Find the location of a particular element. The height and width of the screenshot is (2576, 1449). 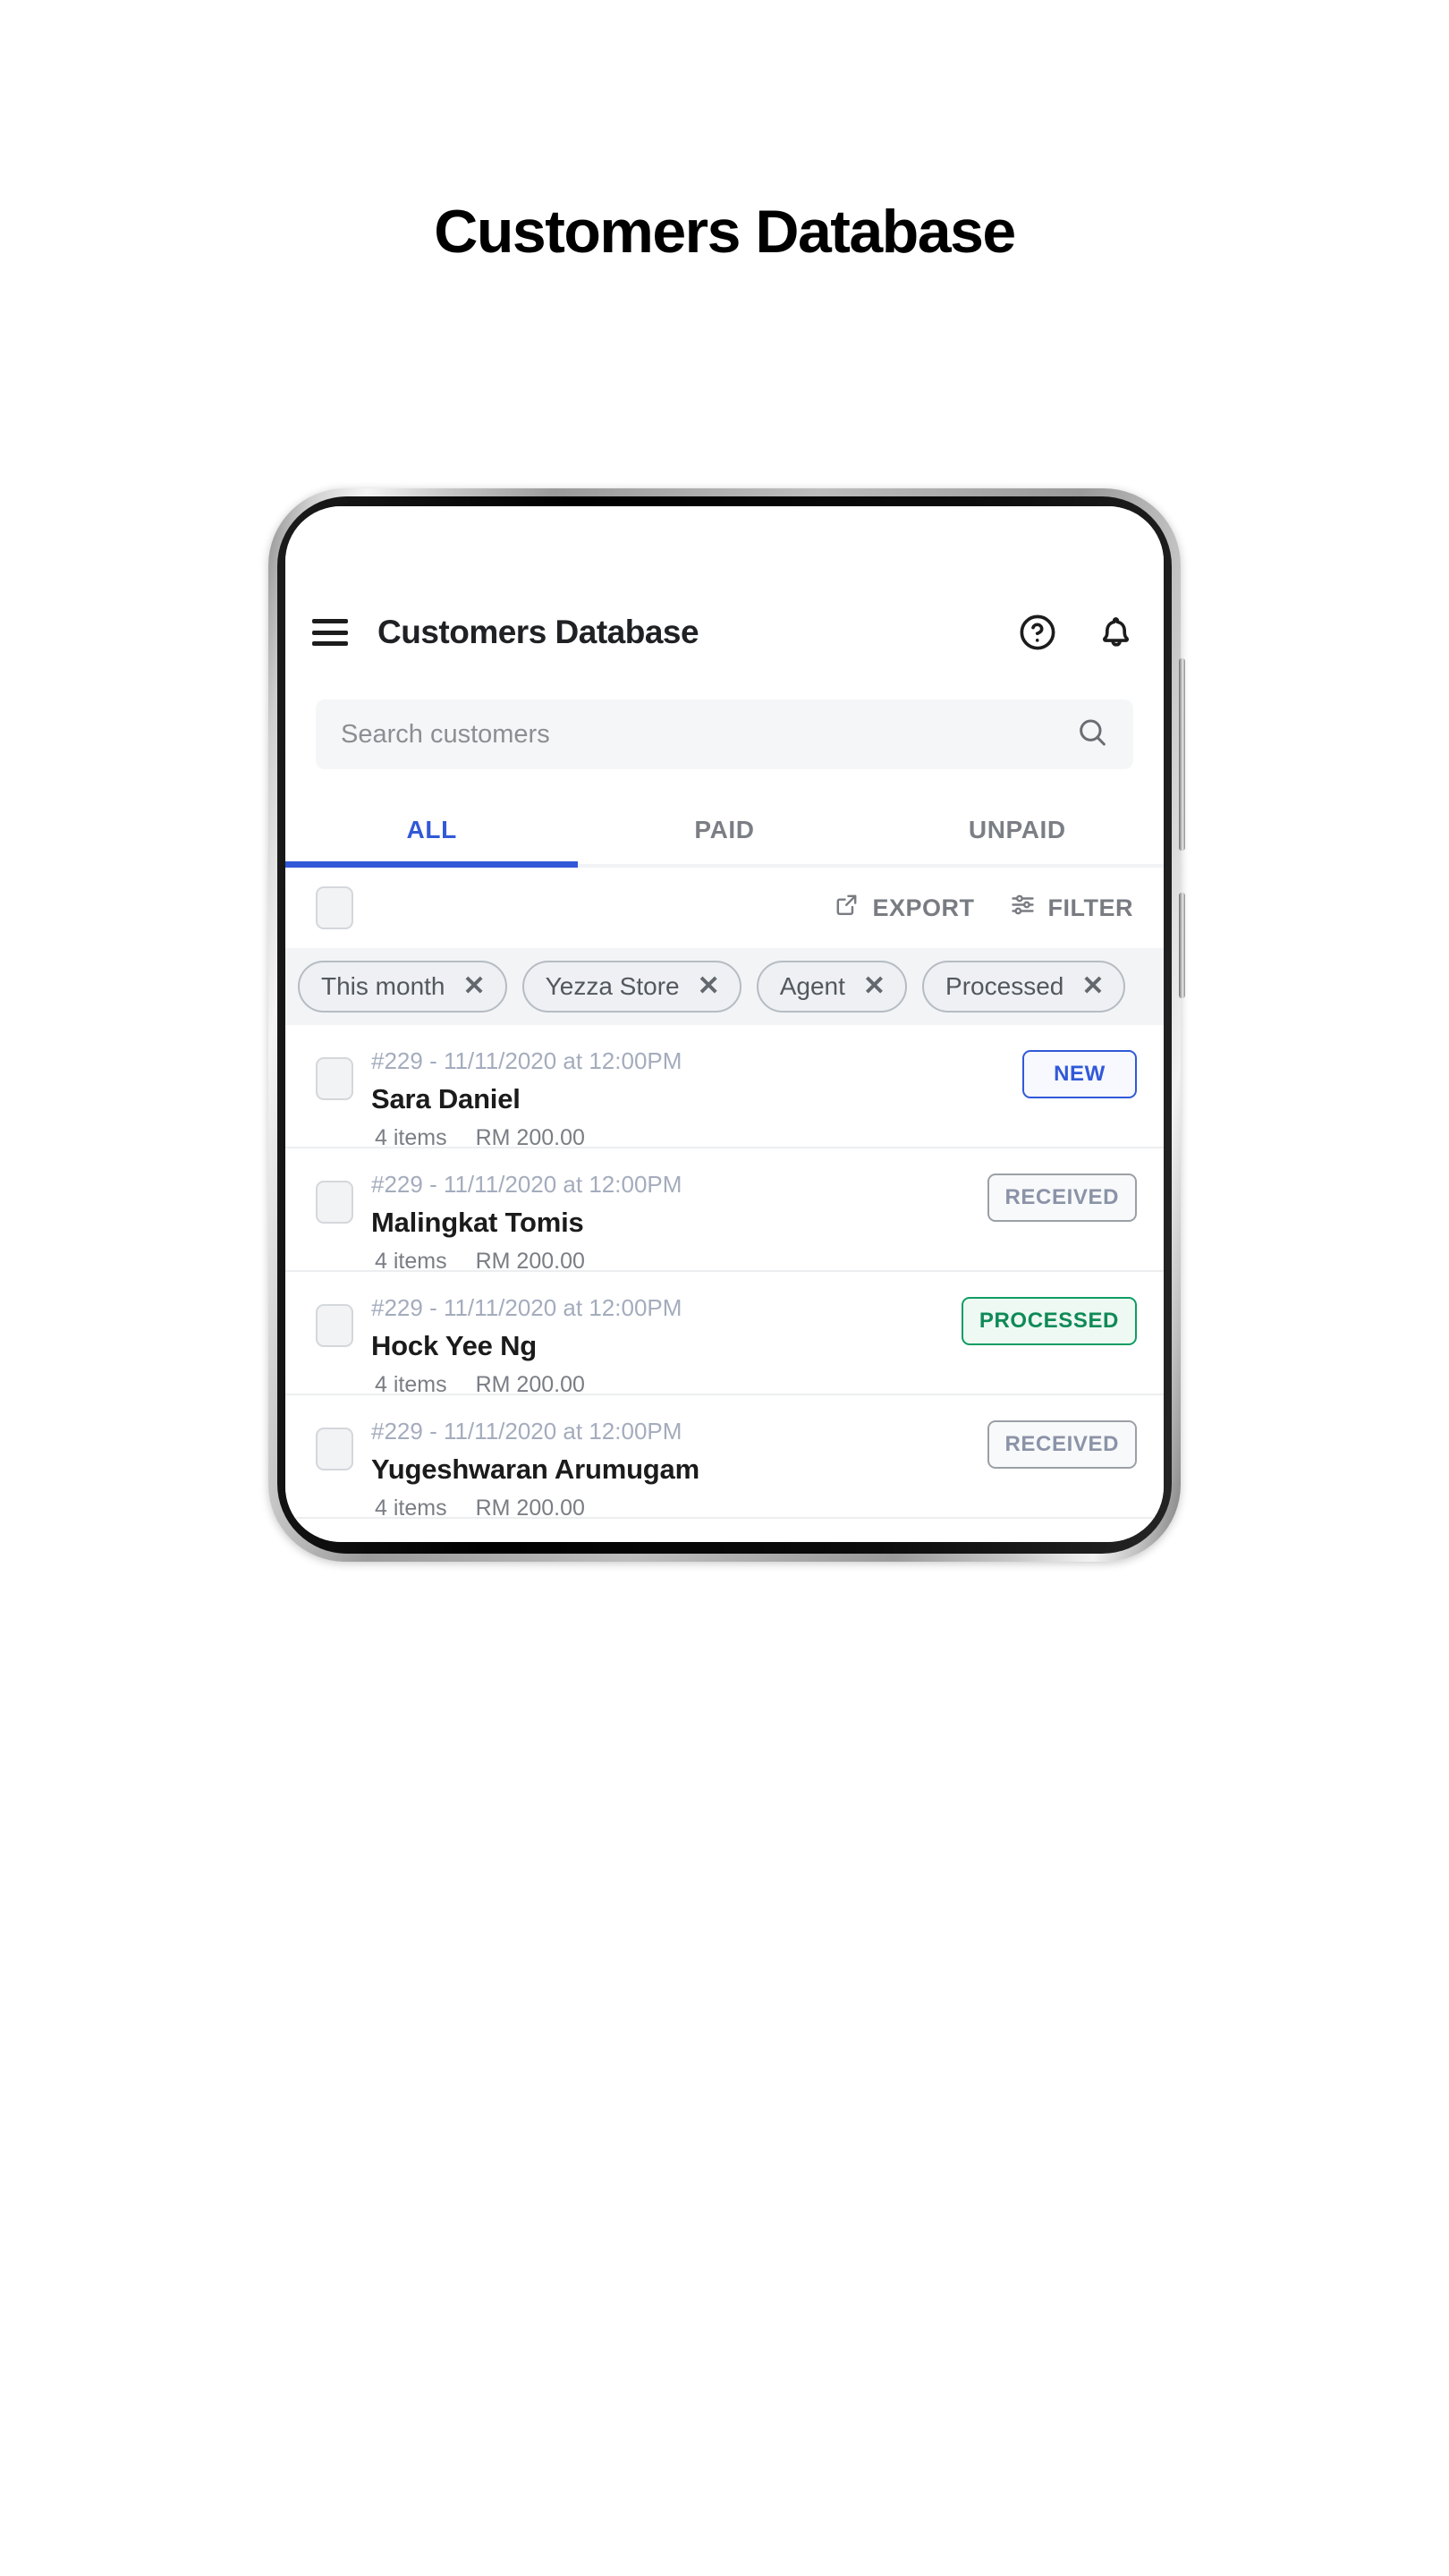

power-button is located at coordinates (1182, 945).